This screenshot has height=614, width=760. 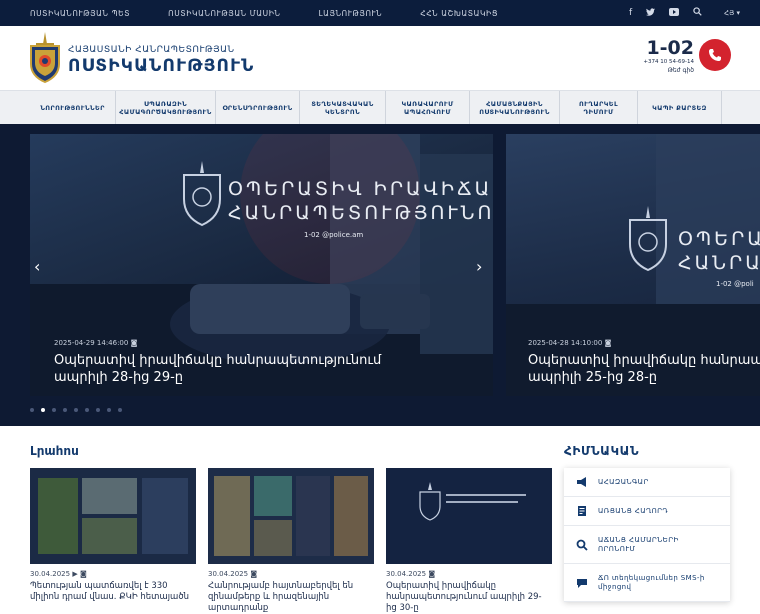 What do you see at coordinates (360, 213) in the screenshot?
I see `slide-overlay-line2: ՀԱՆՐԱՊԵՏՈՒԹՅՈՒՆՈՒՄ` at bounding box center [360, 213].